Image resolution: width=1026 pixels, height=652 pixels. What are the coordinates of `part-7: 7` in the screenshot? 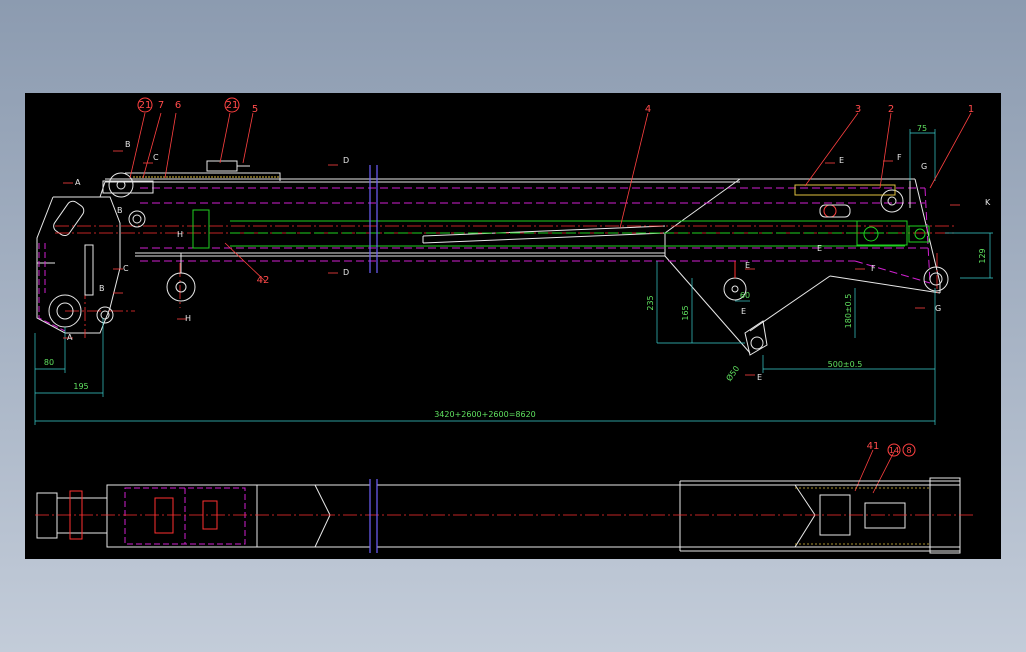 It's located at (161, 105).